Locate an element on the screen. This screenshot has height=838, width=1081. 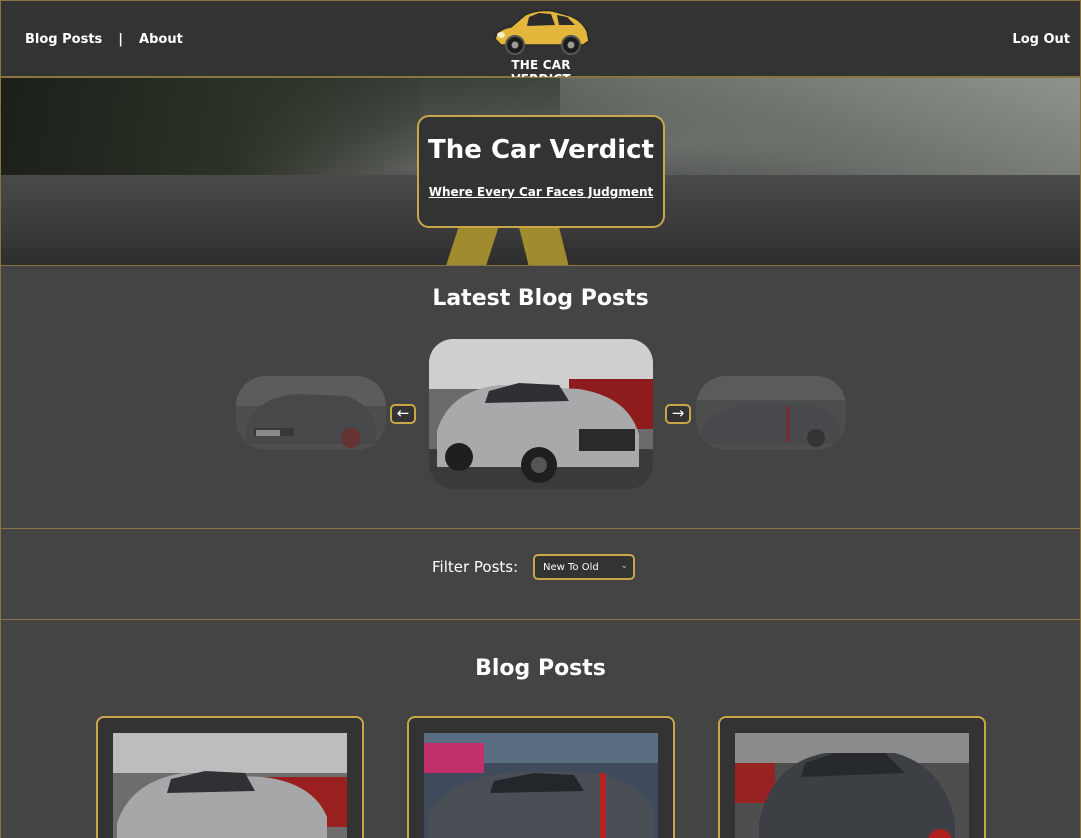
site-logo: THE CAR VERDICT is located at coordinates (541, 45).